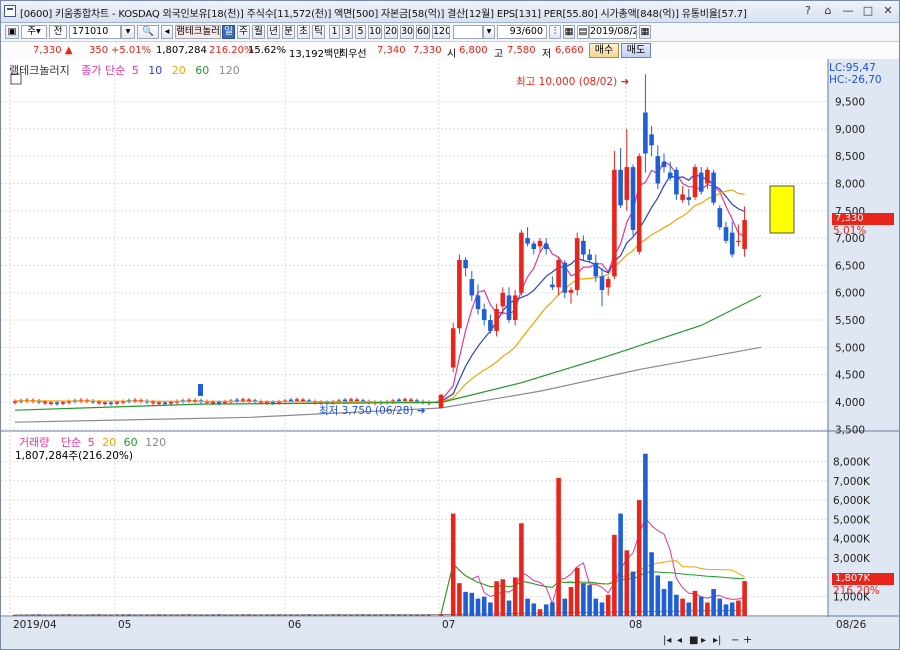 The image size is (900, 650). Describe the element at coordinates (645, 32) in the screenshot. I see `calendar-dropdown-icon: ▦` at that location.